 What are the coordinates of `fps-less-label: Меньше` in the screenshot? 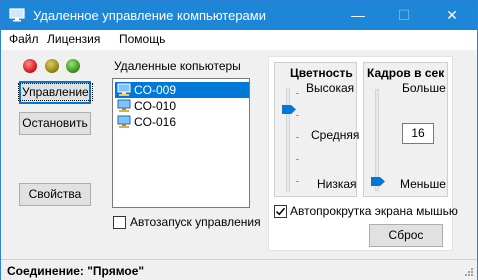 It's located at (423, 184).